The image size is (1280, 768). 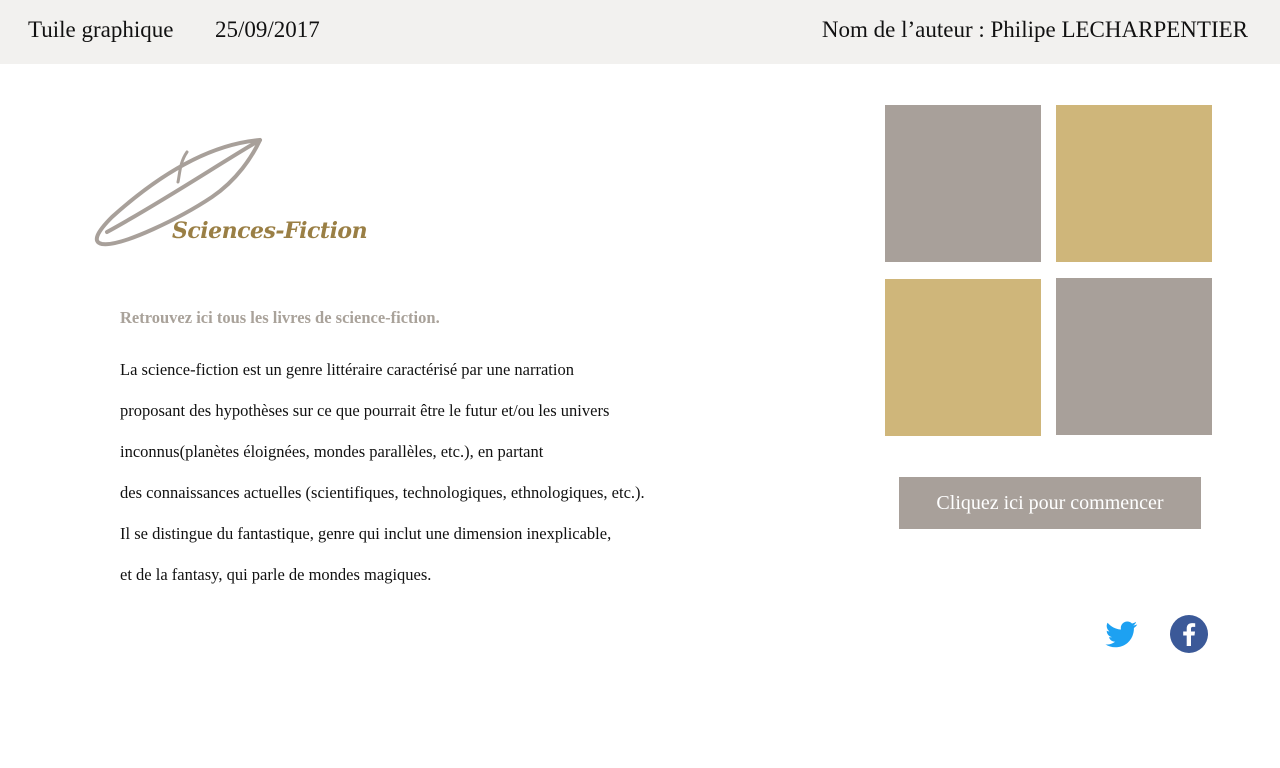 What do you see at coordinates (101, 29) in the screenshot?
I see `page-title: Tuile graphique` at bounding box center [101, 29].